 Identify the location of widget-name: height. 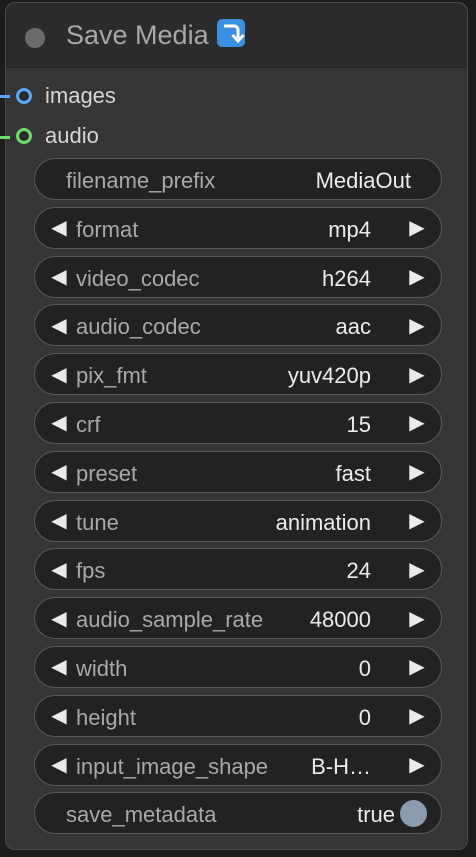
(106, 717).